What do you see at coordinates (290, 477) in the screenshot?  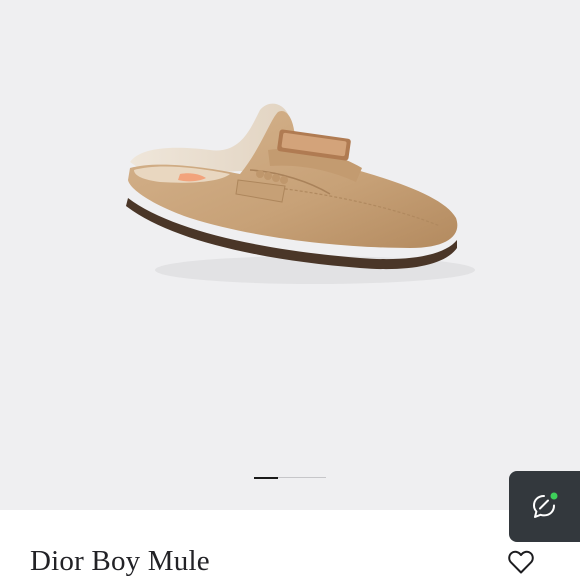 I see `gallery-pagination-indicator` at bounding box center [290, 477].